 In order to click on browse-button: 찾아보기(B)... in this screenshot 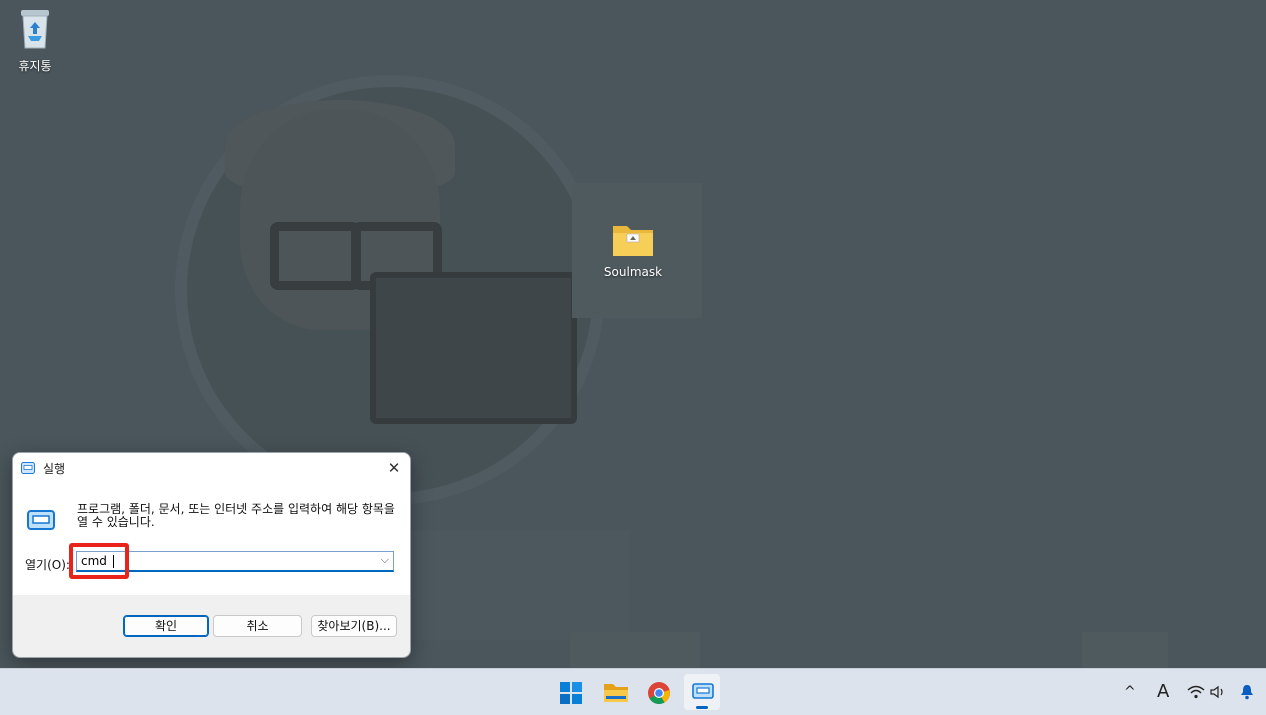, I will do `click(354, 626)`.